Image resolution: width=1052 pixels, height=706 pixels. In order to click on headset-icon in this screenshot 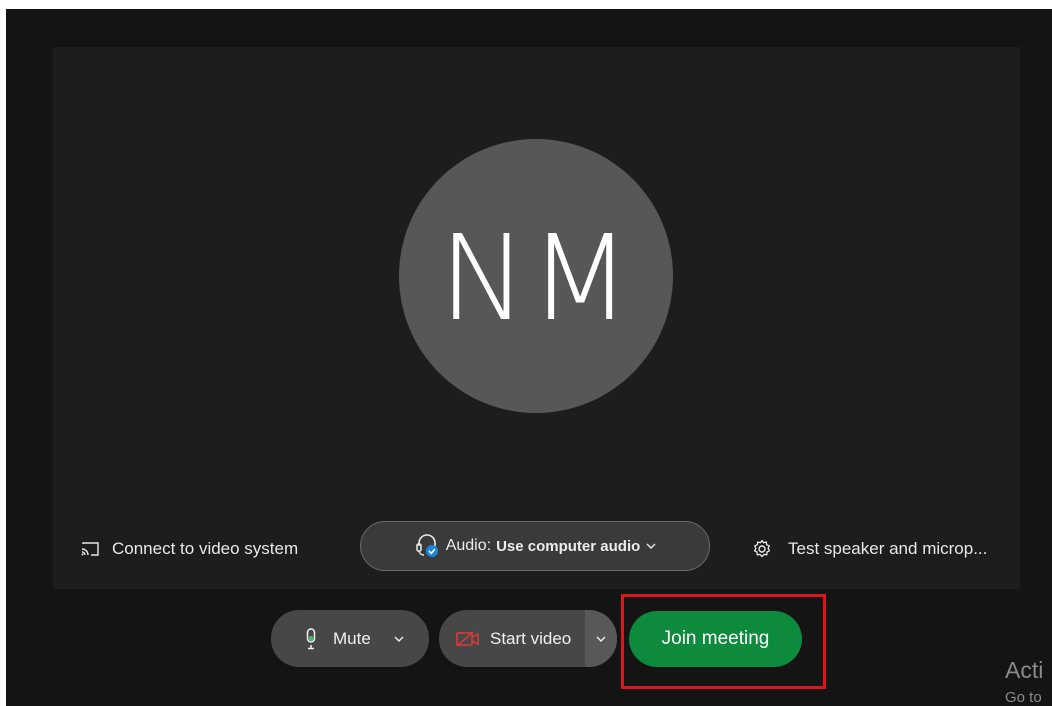, I will do `click(427, 546)`.